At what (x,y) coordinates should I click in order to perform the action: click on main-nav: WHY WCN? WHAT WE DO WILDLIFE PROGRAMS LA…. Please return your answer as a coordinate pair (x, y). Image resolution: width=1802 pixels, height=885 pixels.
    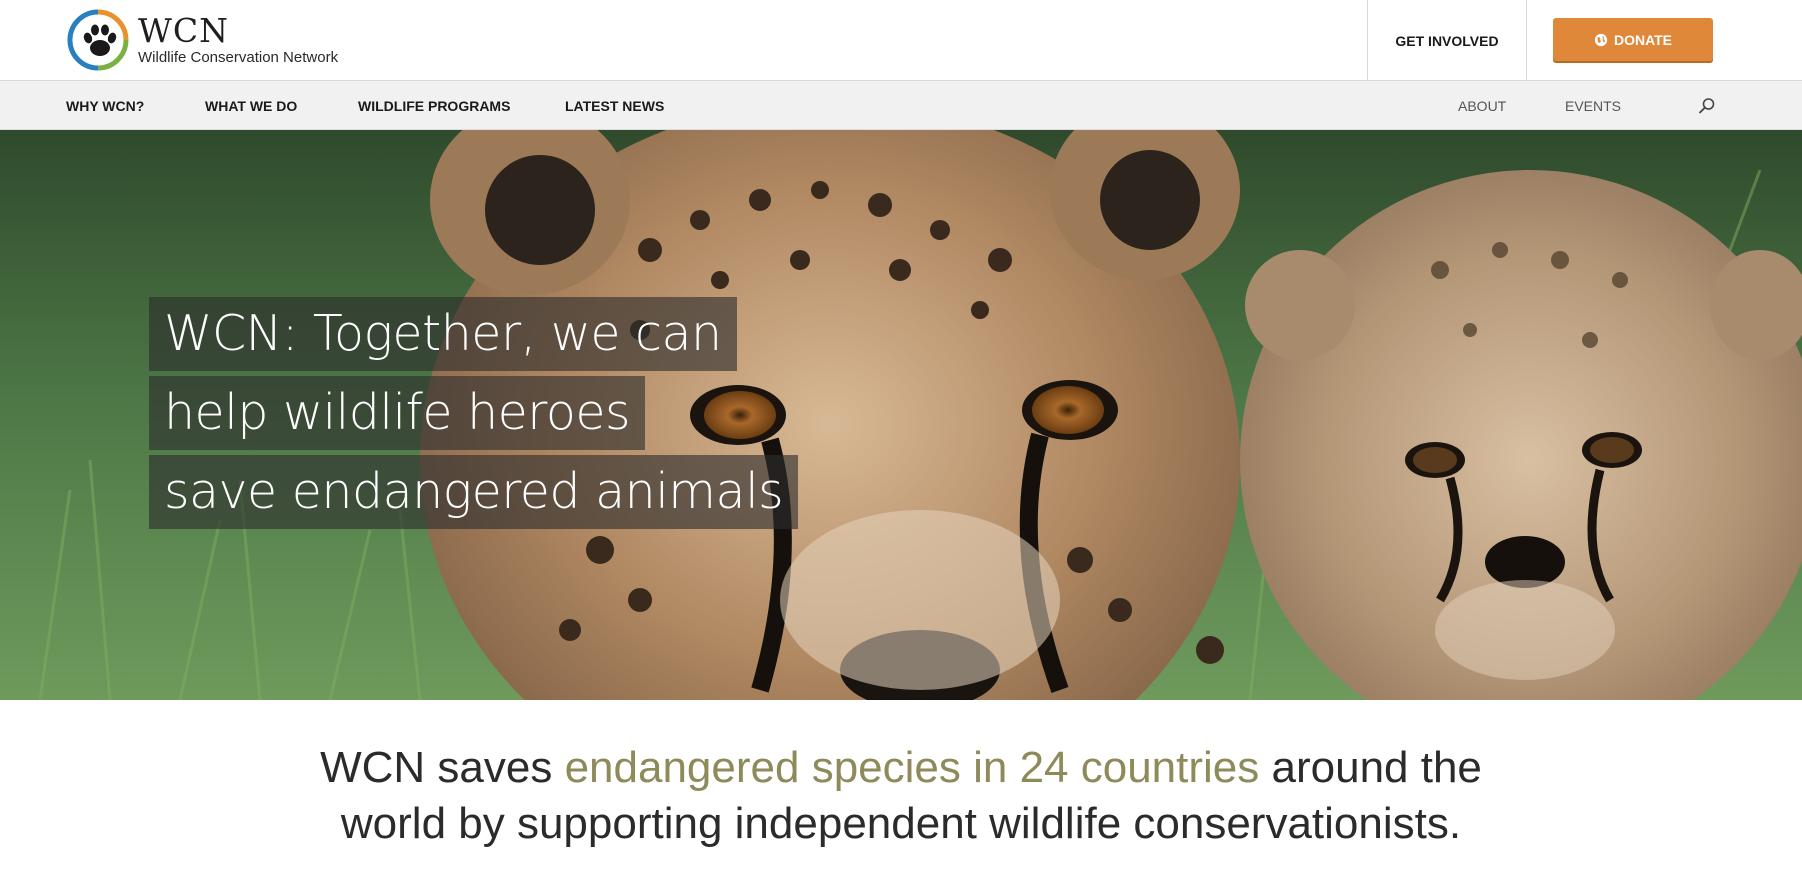
    Looking at the image, I should click on (901, 105).